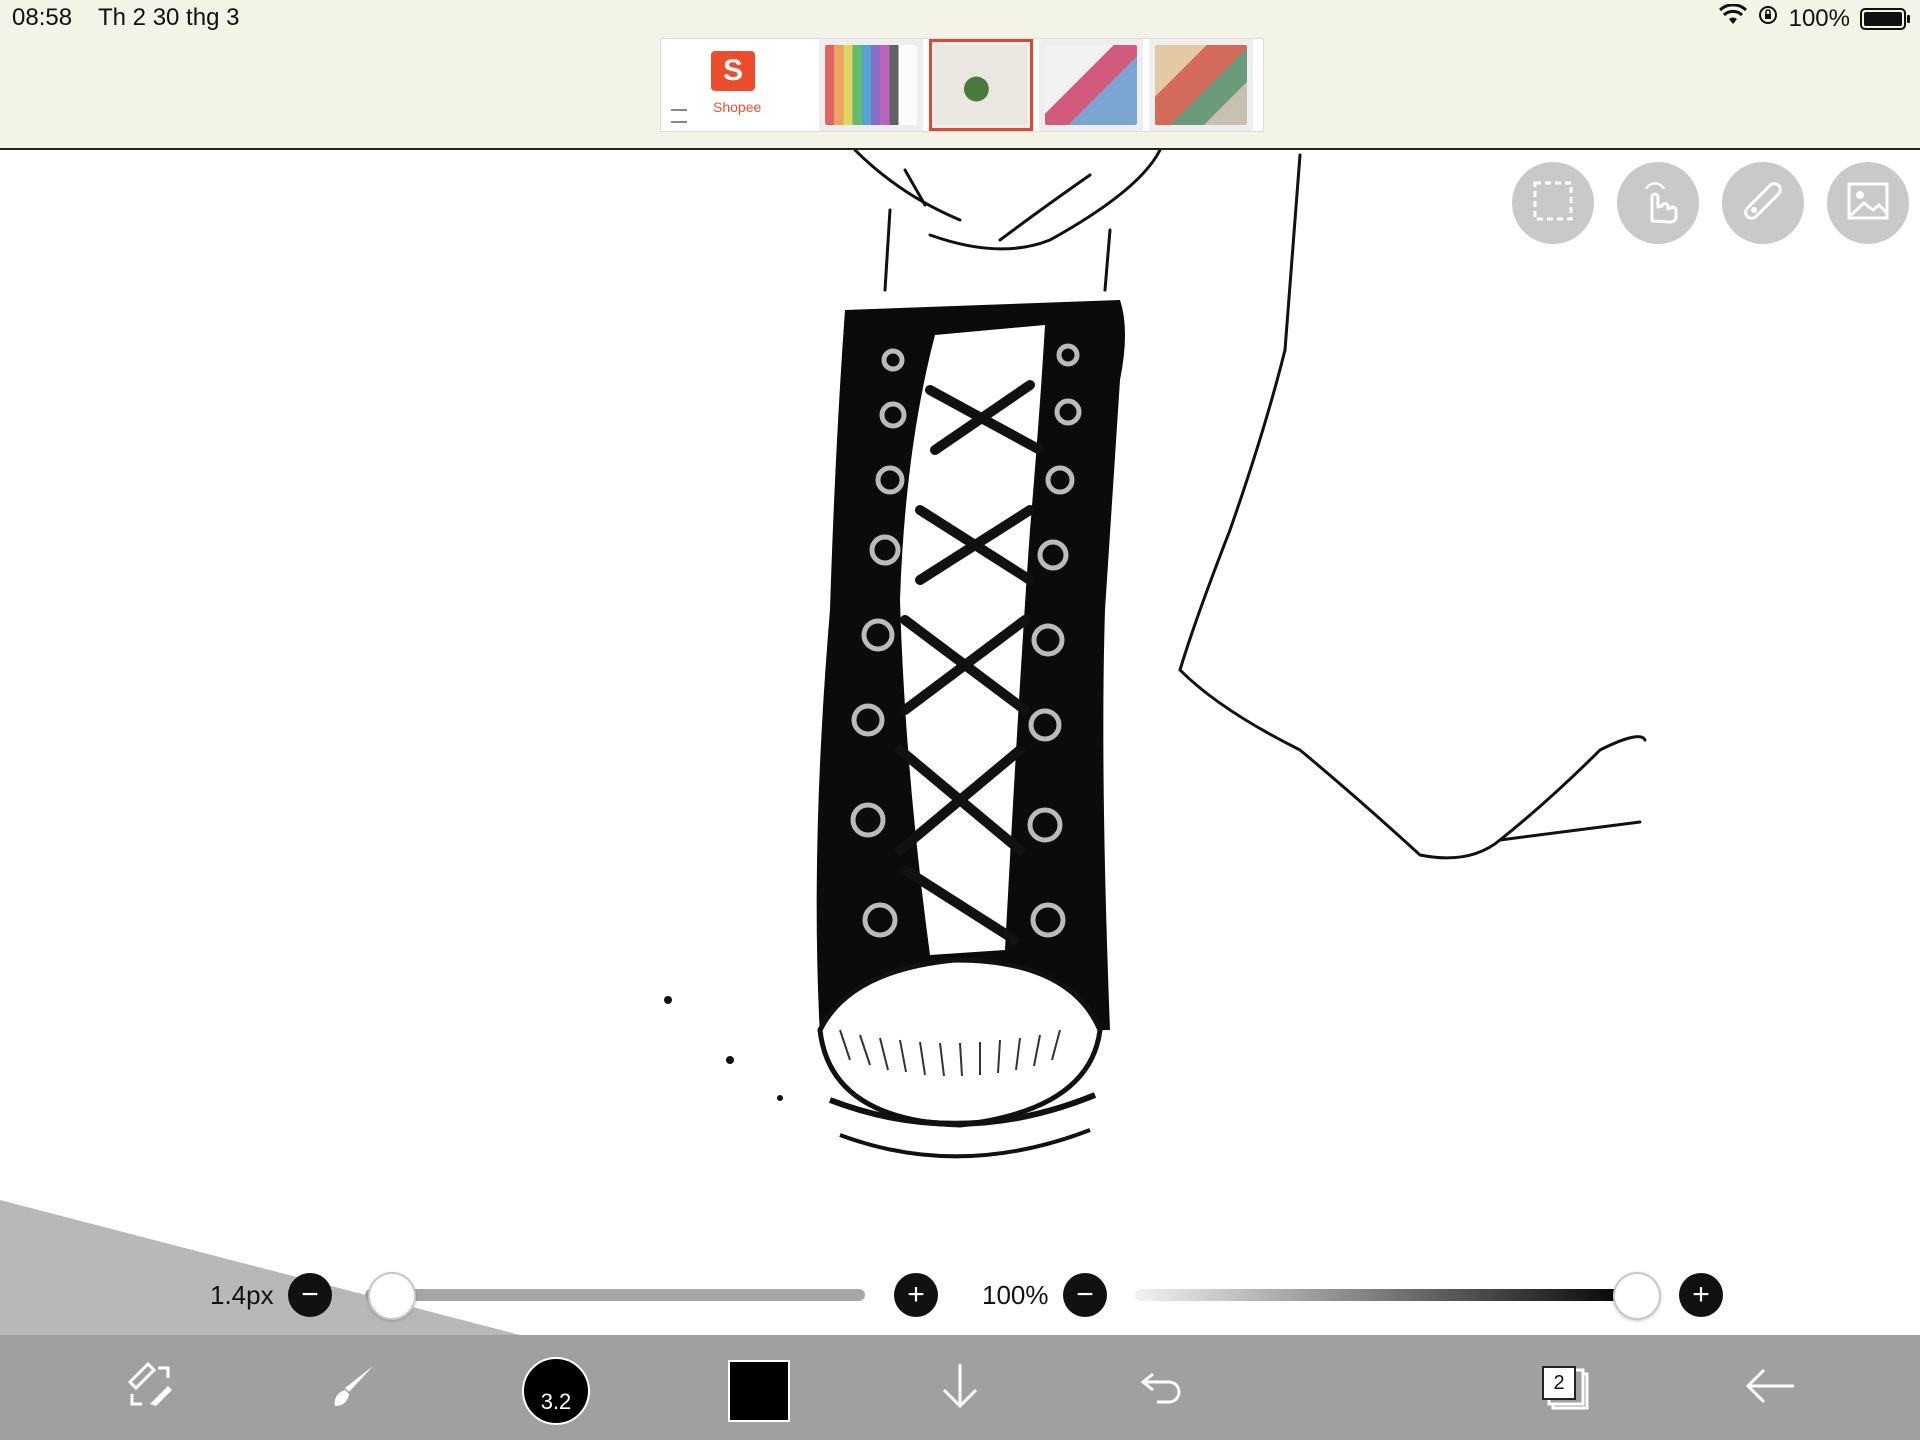 This screenshot has height=1445, width=1920. I want to click on orientation-lock-icon, so click(1768, 18).